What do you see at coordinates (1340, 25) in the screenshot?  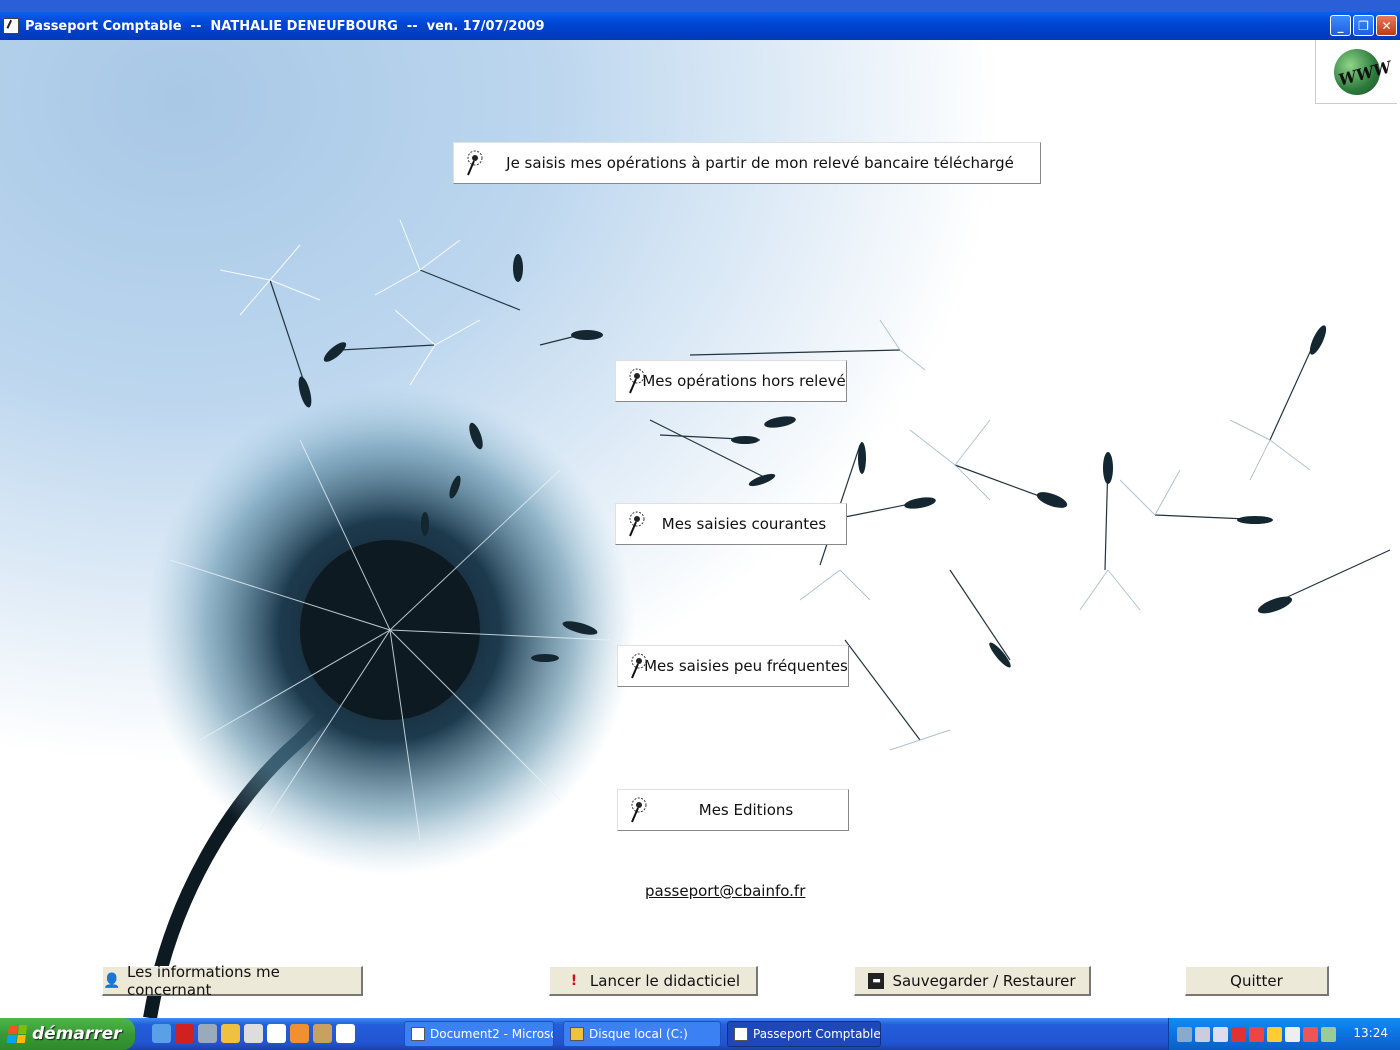 I see `minimize-button: _` at bounding box center [1340, 25].